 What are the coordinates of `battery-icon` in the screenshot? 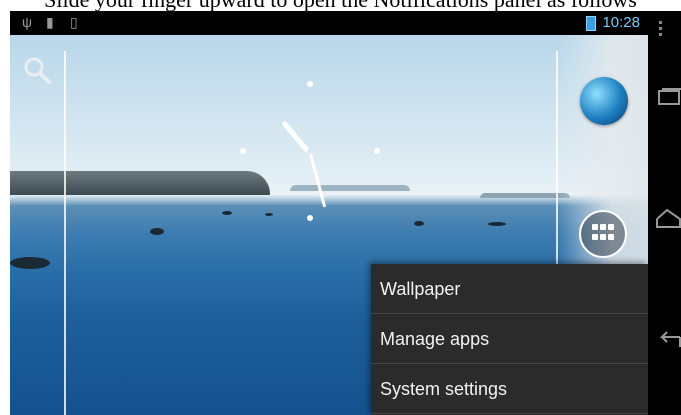 It's located at (591, 23).